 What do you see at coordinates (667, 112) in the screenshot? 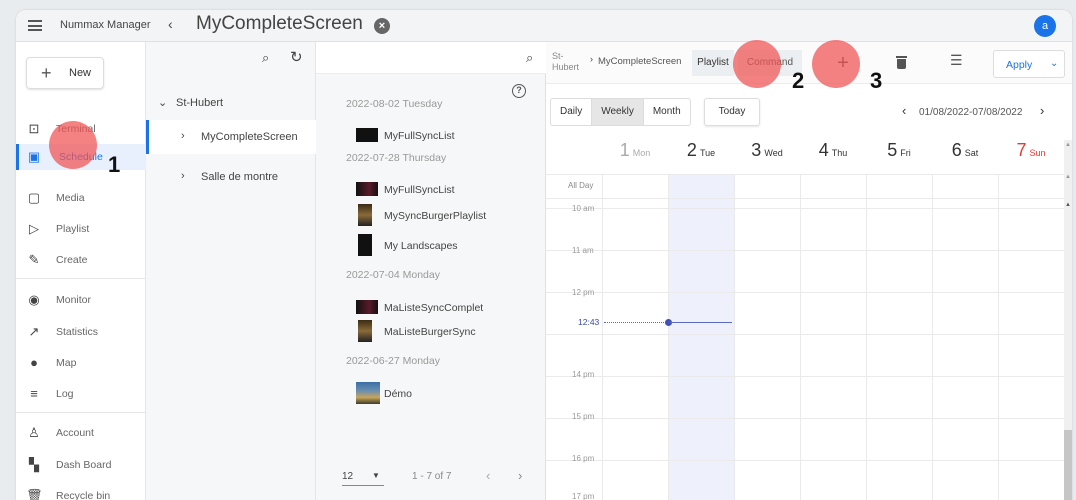
I see `view-month: Month` at bounding box center [667, 112].